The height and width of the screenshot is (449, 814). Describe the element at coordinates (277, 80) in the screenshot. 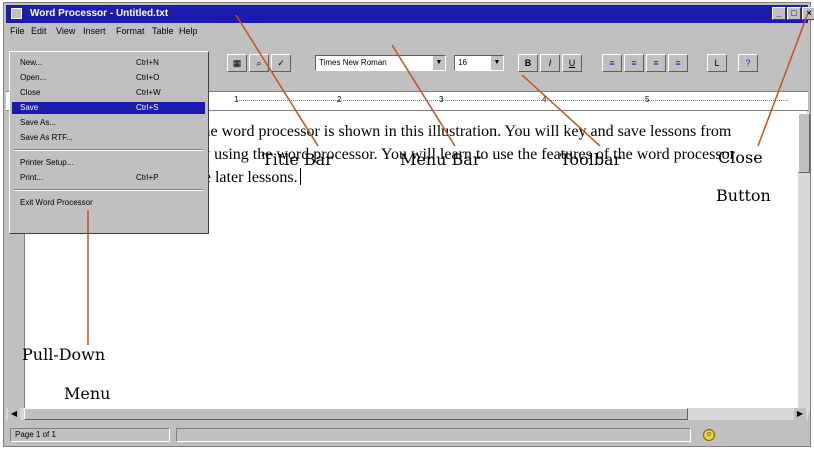

I see `title-bar-callout-line` at that location.